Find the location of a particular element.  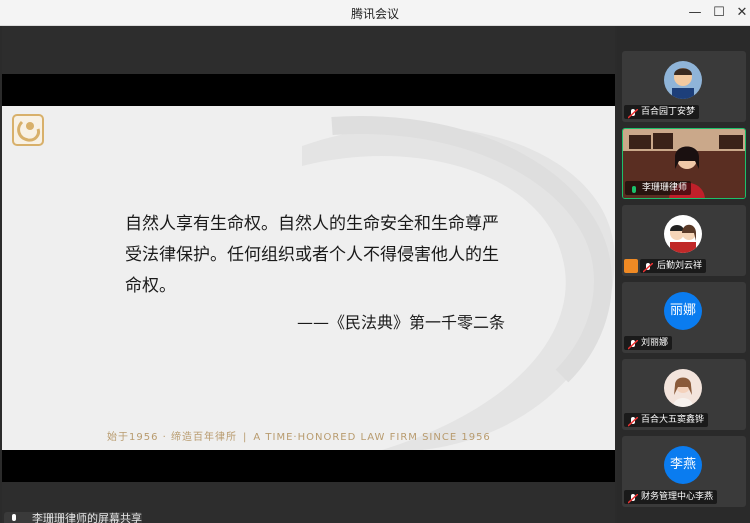

participant-tile: 百合园丁安梦 is located at coordinates (684, 86).